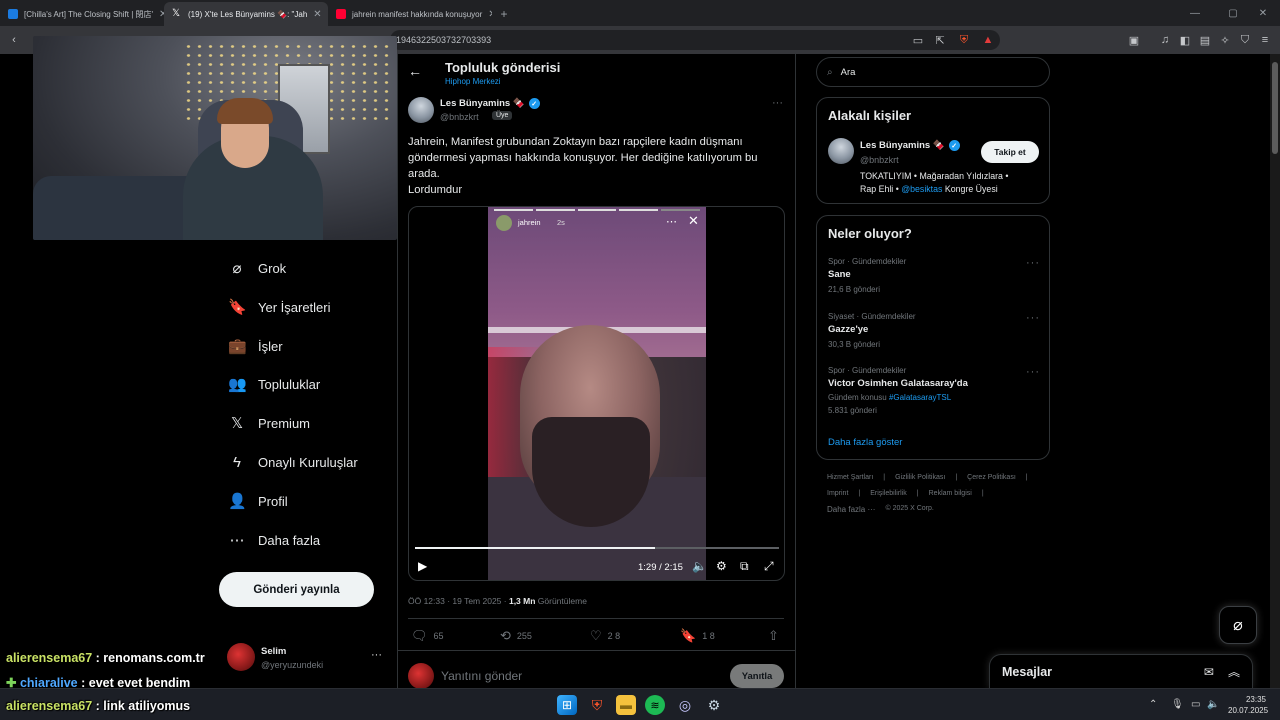  Describe the element at coordinates (1185, 40) in the screenshot. I see `sidebar-toggle-icon: ◧` at that location.